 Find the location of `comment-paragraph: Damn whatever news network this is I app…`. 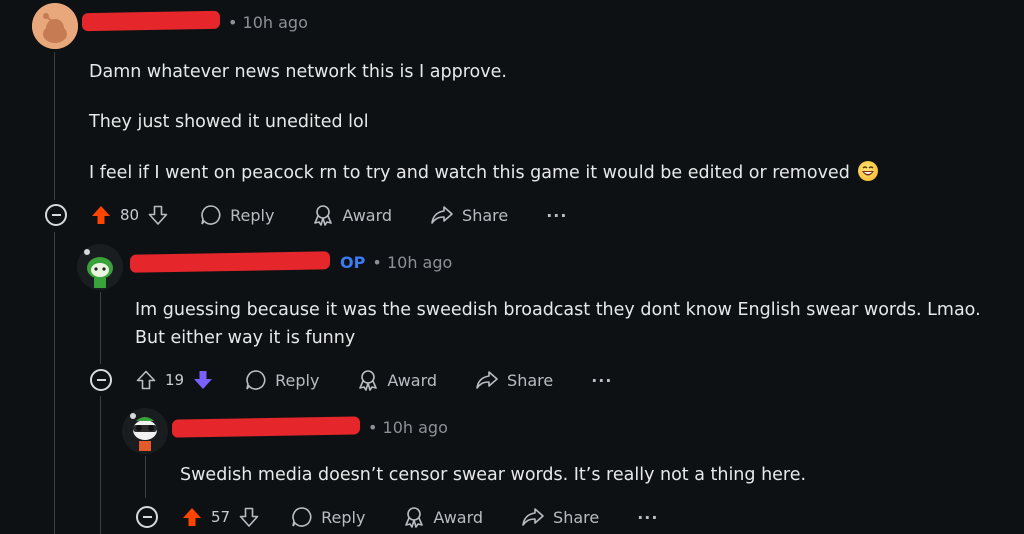

comment-paragraph: Damn whatever news network this is I app… is located at coordinates (298, 72).